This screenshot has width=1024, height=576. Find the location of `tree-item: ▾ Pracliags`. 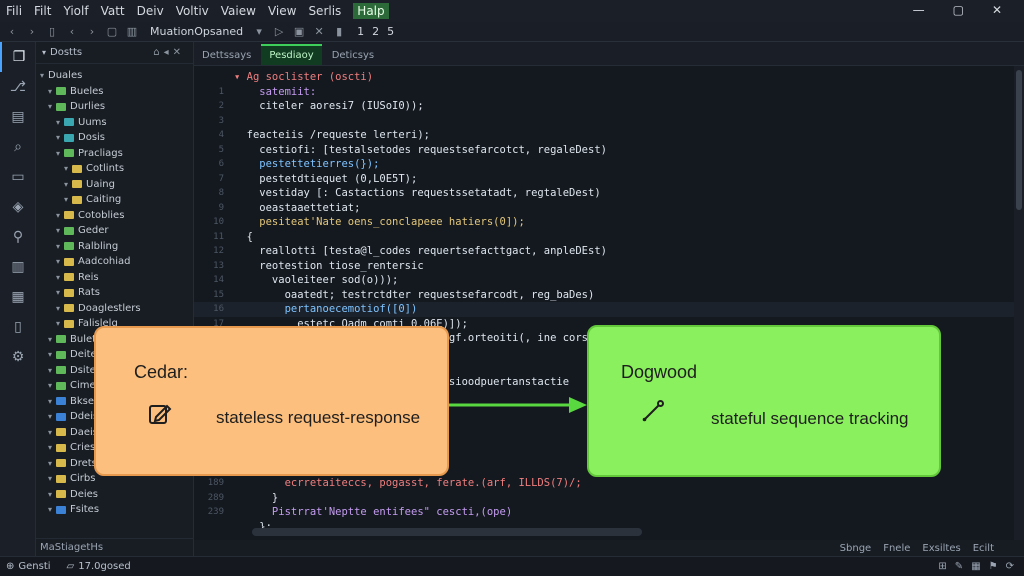

tree-item: ▾ Pracliags is located at coordinates (114, 154).